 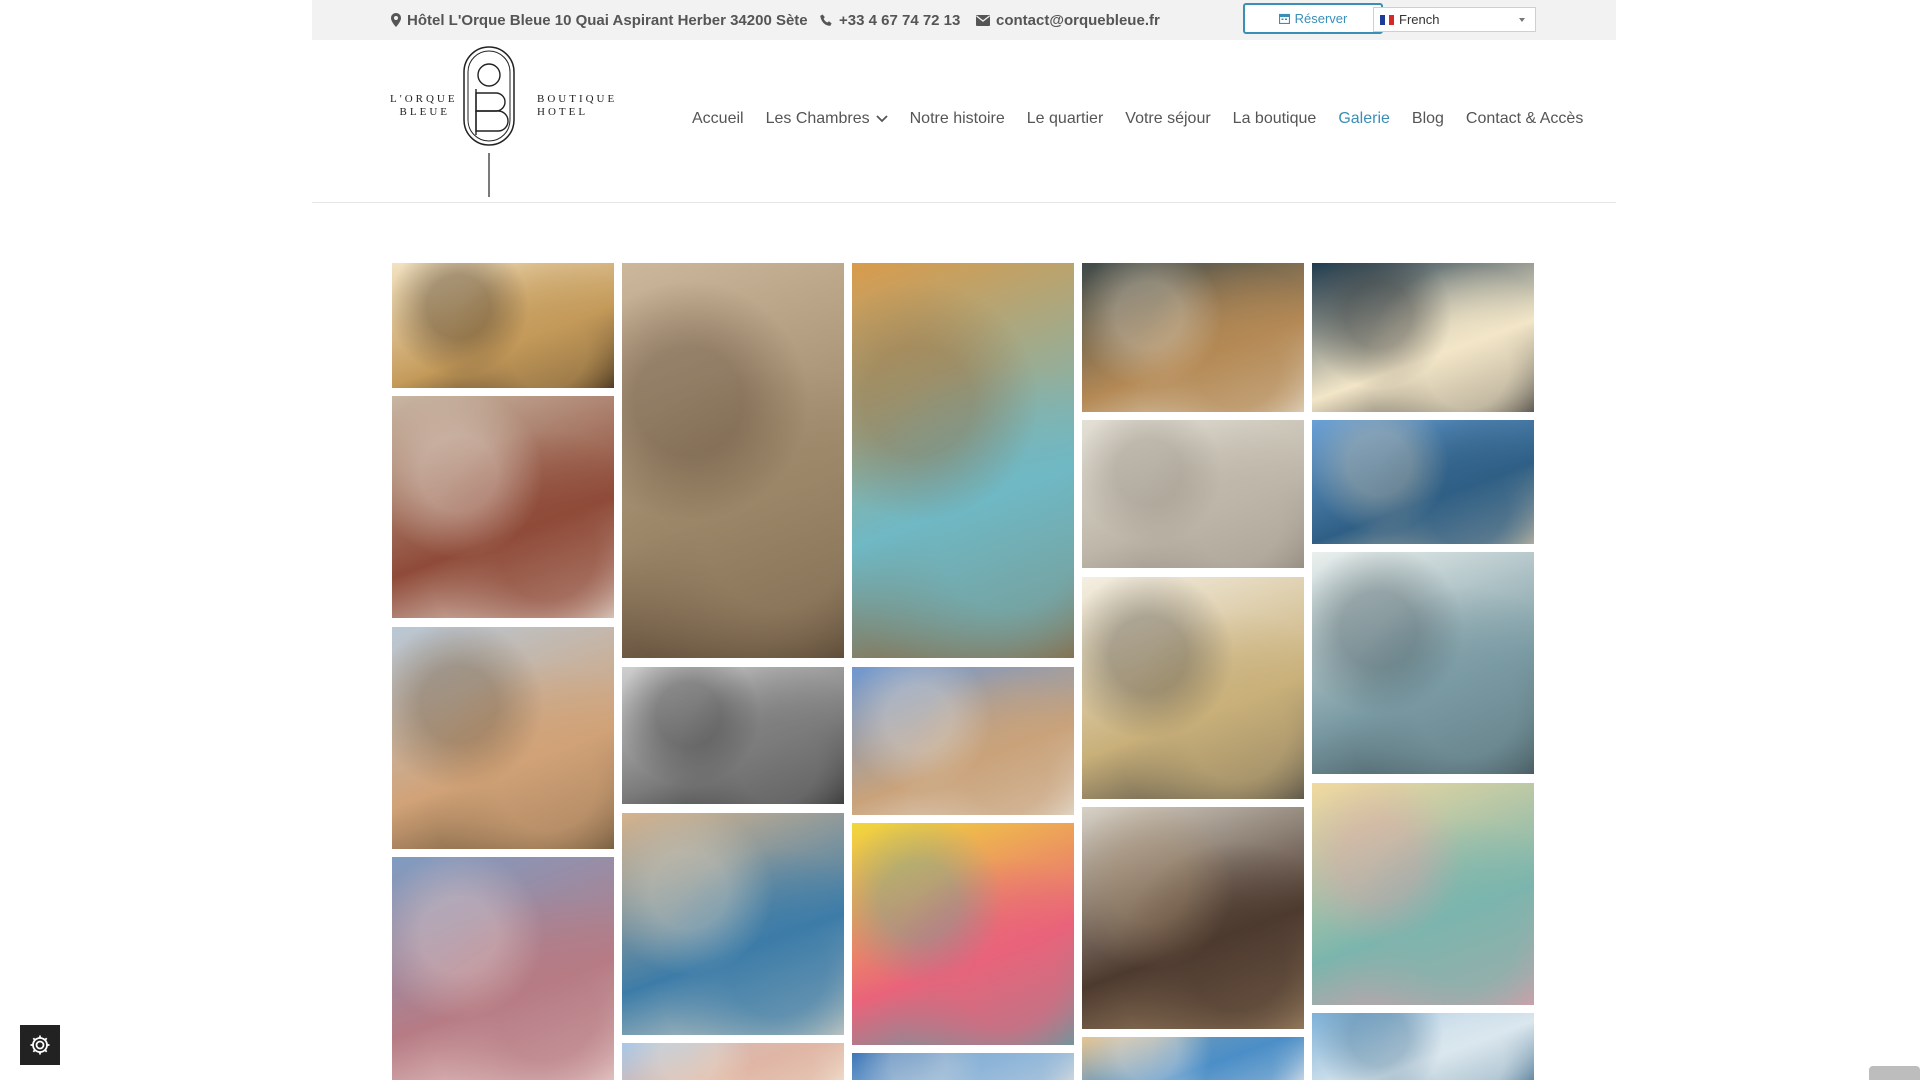 What do you see at coordinates (1193, 337) in the screenshot?
I see `gallery-photo: round mirror reflecting window` at bounding box center [1193, 337].